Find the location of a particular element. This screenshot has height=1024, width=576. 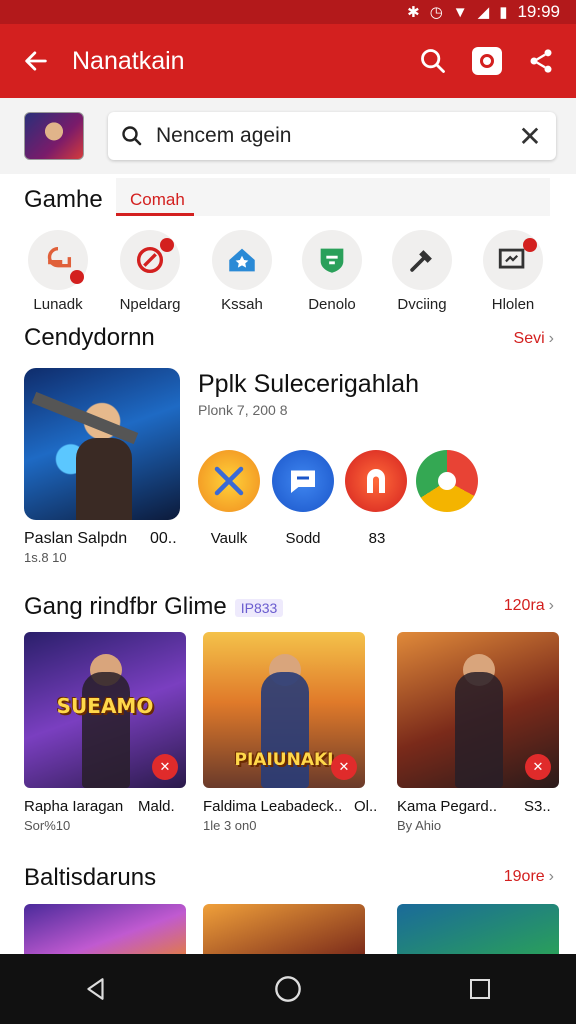

card-rating: Mald. is located at coordinates (156, 806).